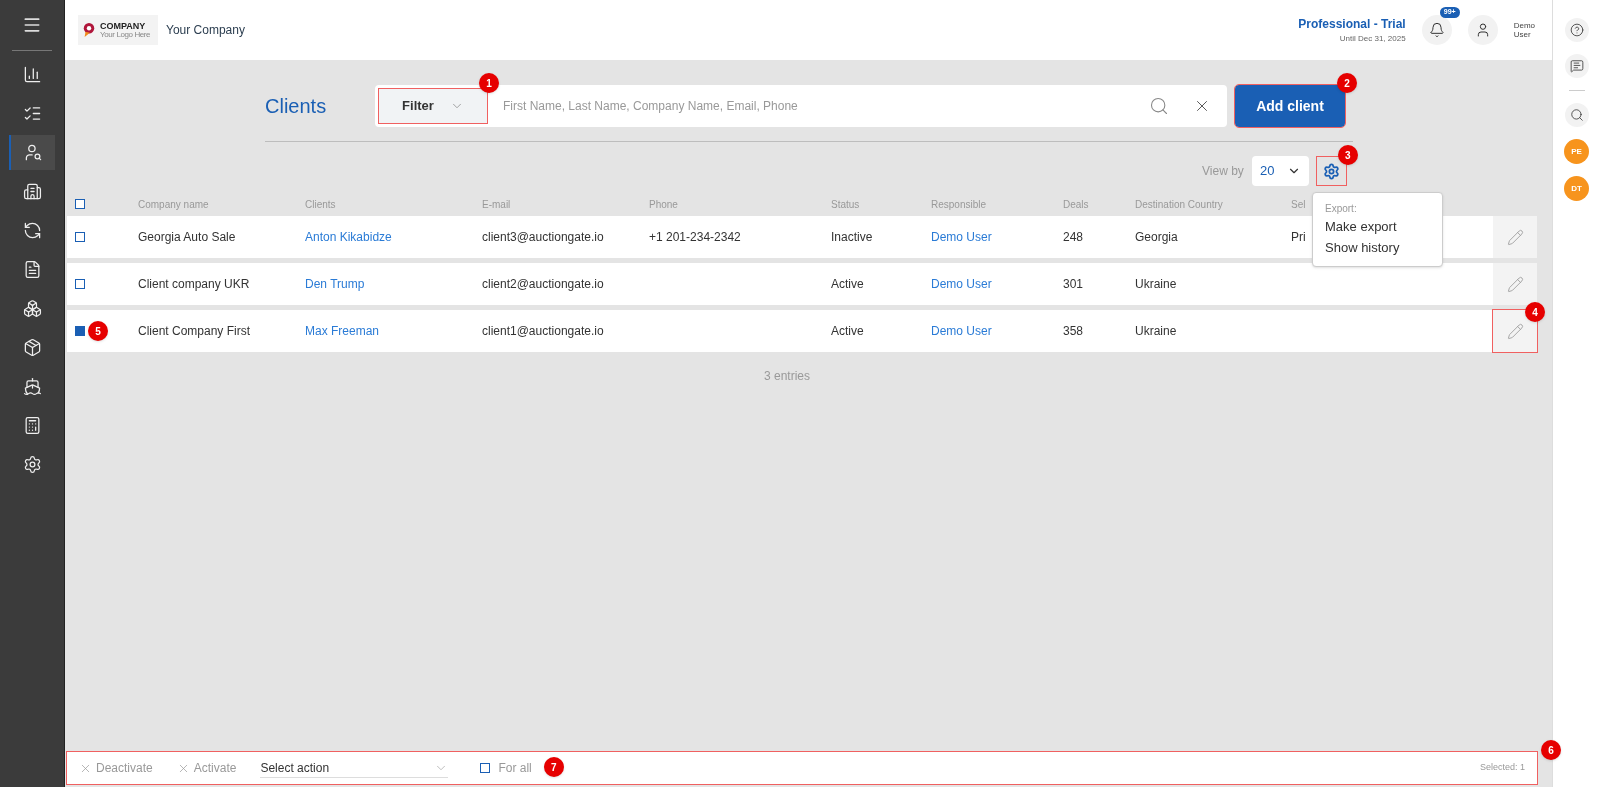 Image resolution: width=1600 pixels, height=787 pixels. What do you see at coordinates (1372, 39) in the screenshot?
I see `plan-expiry: Until Dec 31, 2025` at bounding box center [1372, 39].